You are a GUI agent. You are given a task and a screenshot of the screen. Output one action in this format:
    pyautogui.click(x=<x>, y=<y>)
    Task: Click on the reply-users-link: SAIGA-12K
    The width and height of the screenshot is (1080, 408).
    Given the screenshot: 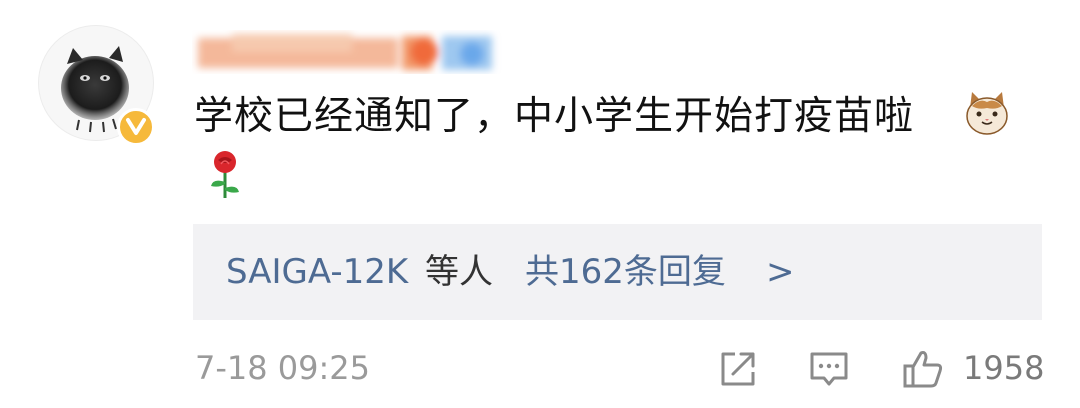 What is the action you would take?
    pyautogui.click(x=317, y=272)
    